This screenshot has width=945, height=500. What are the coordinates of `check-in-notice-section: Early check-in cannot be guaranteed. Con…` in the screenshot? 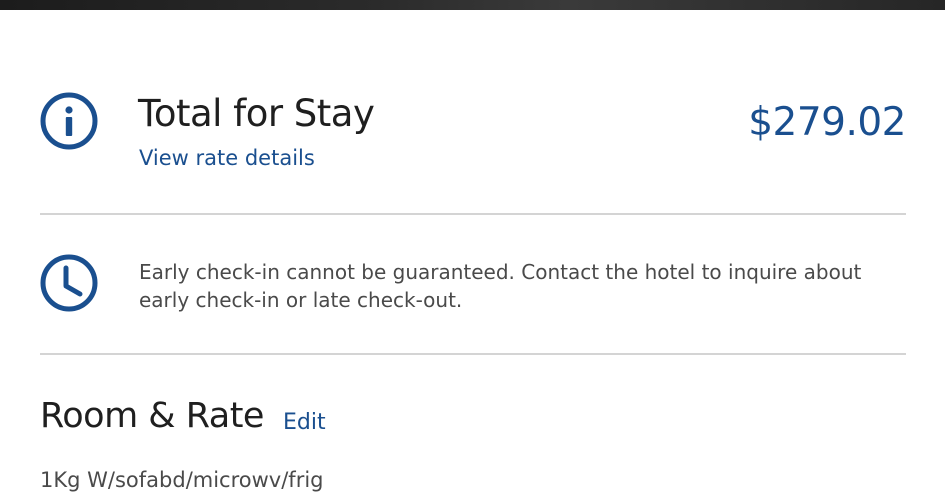 It's located at (473, 289).